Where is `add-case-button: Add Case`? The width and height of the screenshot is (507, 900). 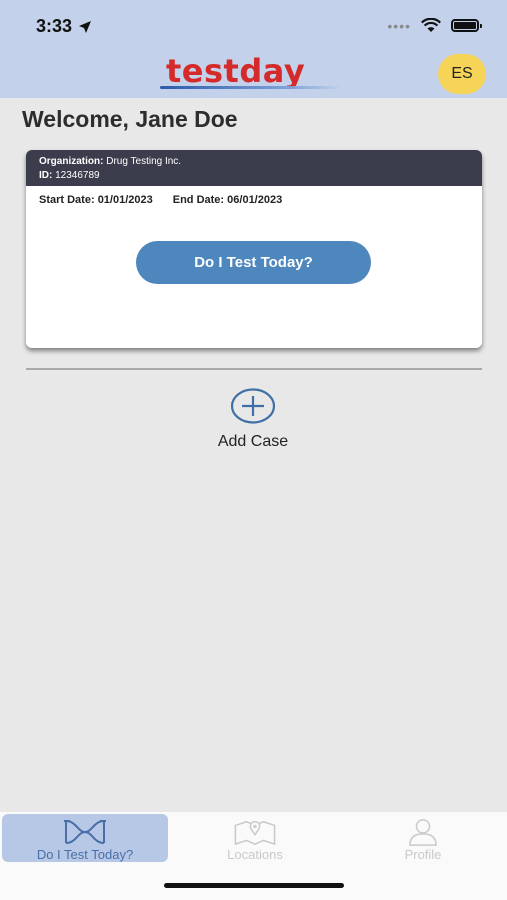
add-case-button: Add Case is located at coordinates (253, 419).